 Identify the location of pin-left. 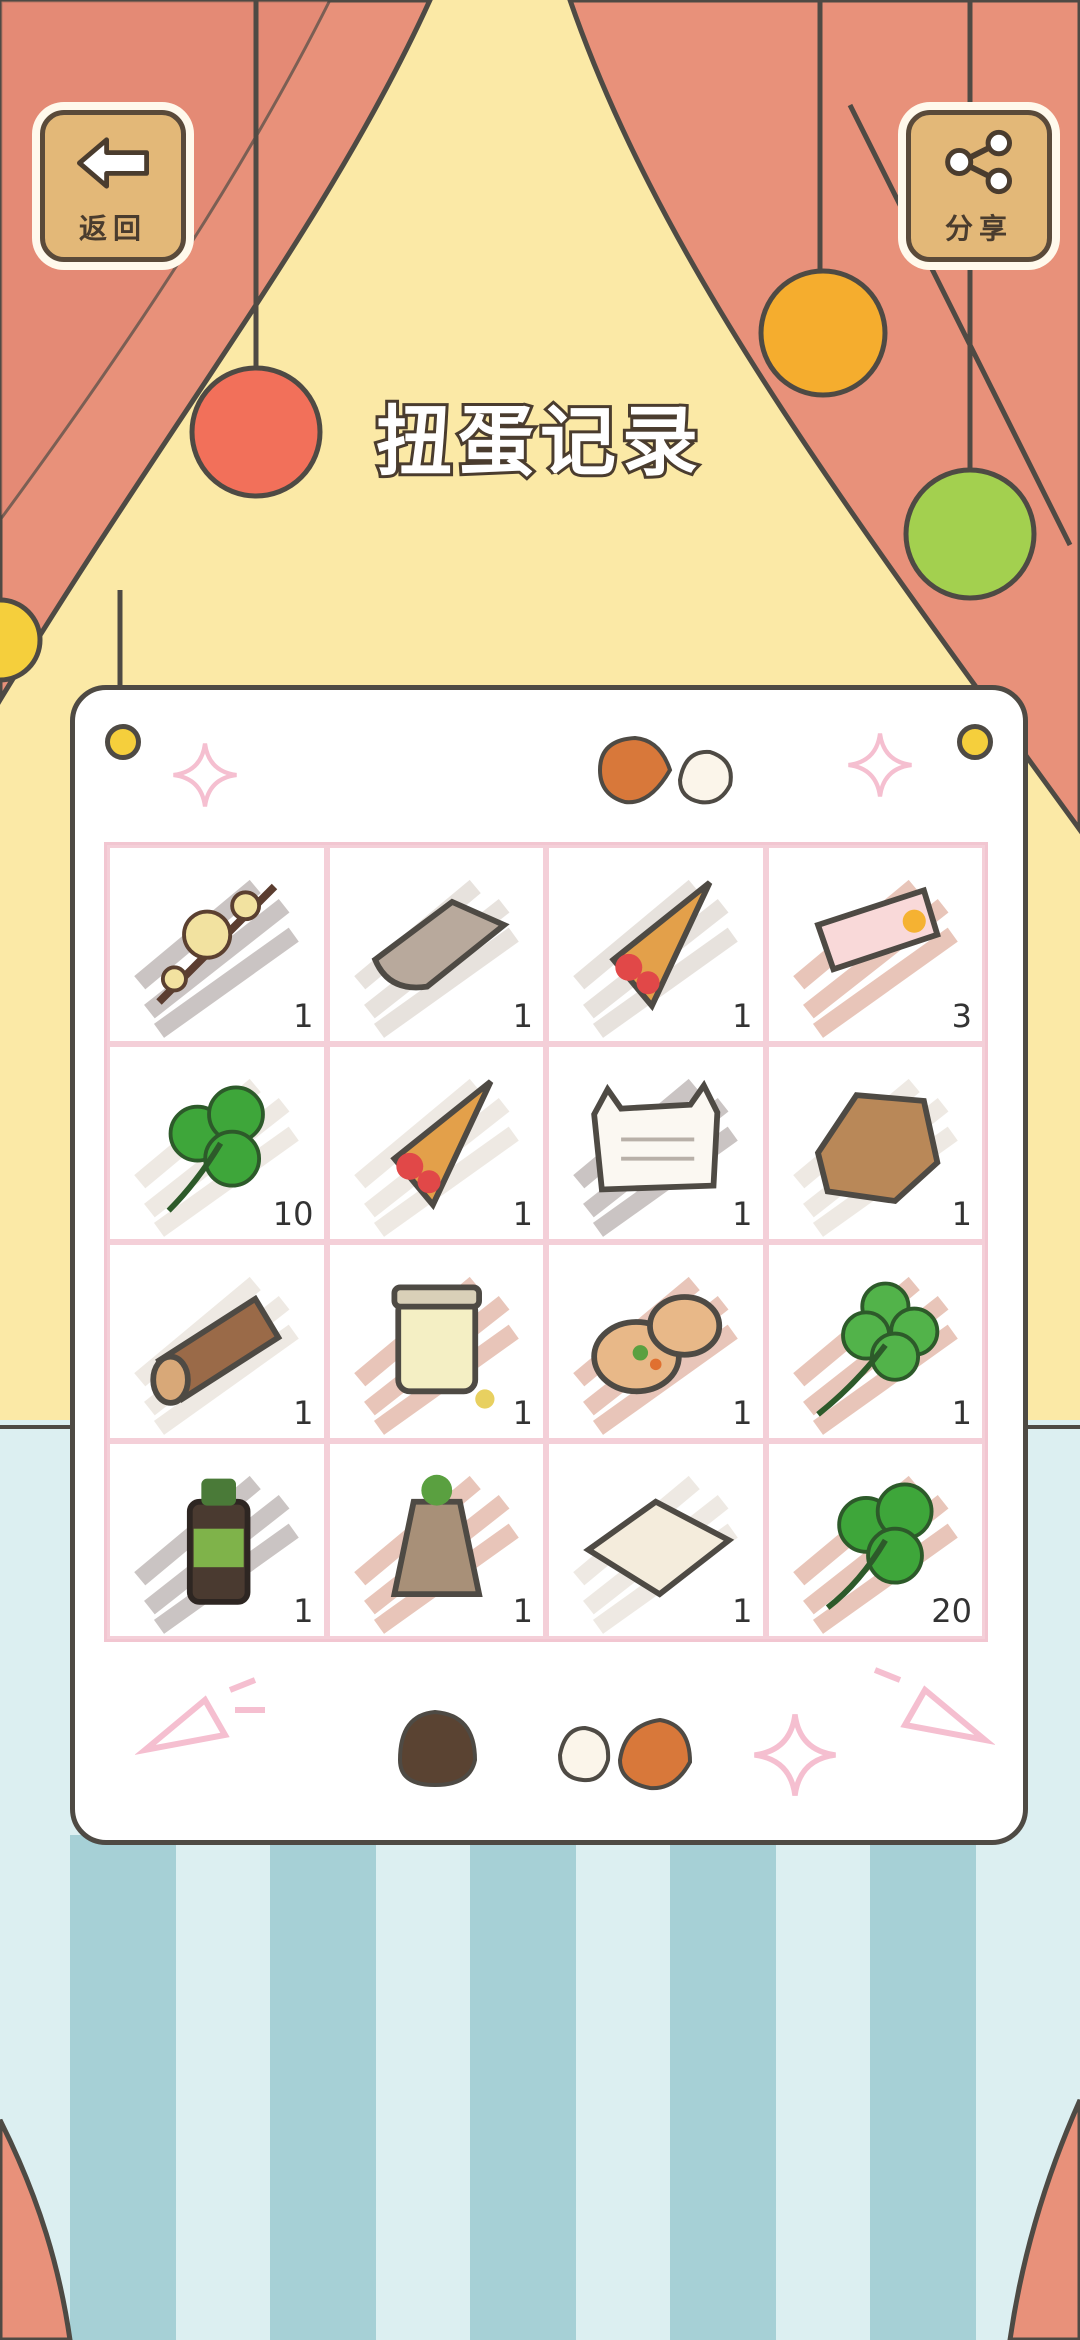
(123, 742).